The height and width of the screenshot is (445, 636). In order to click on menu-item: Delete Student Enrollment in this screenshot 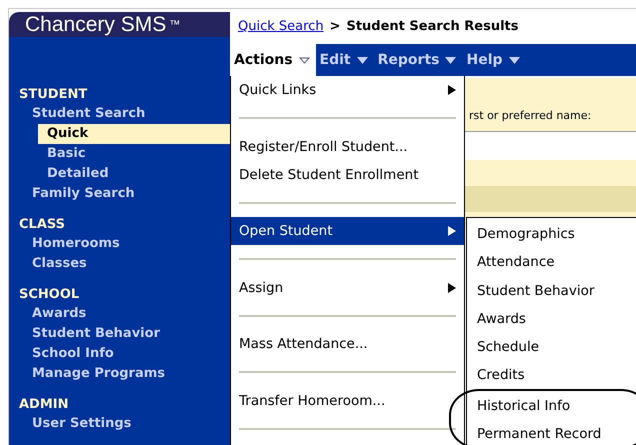, I will do `click(347, 174)`.